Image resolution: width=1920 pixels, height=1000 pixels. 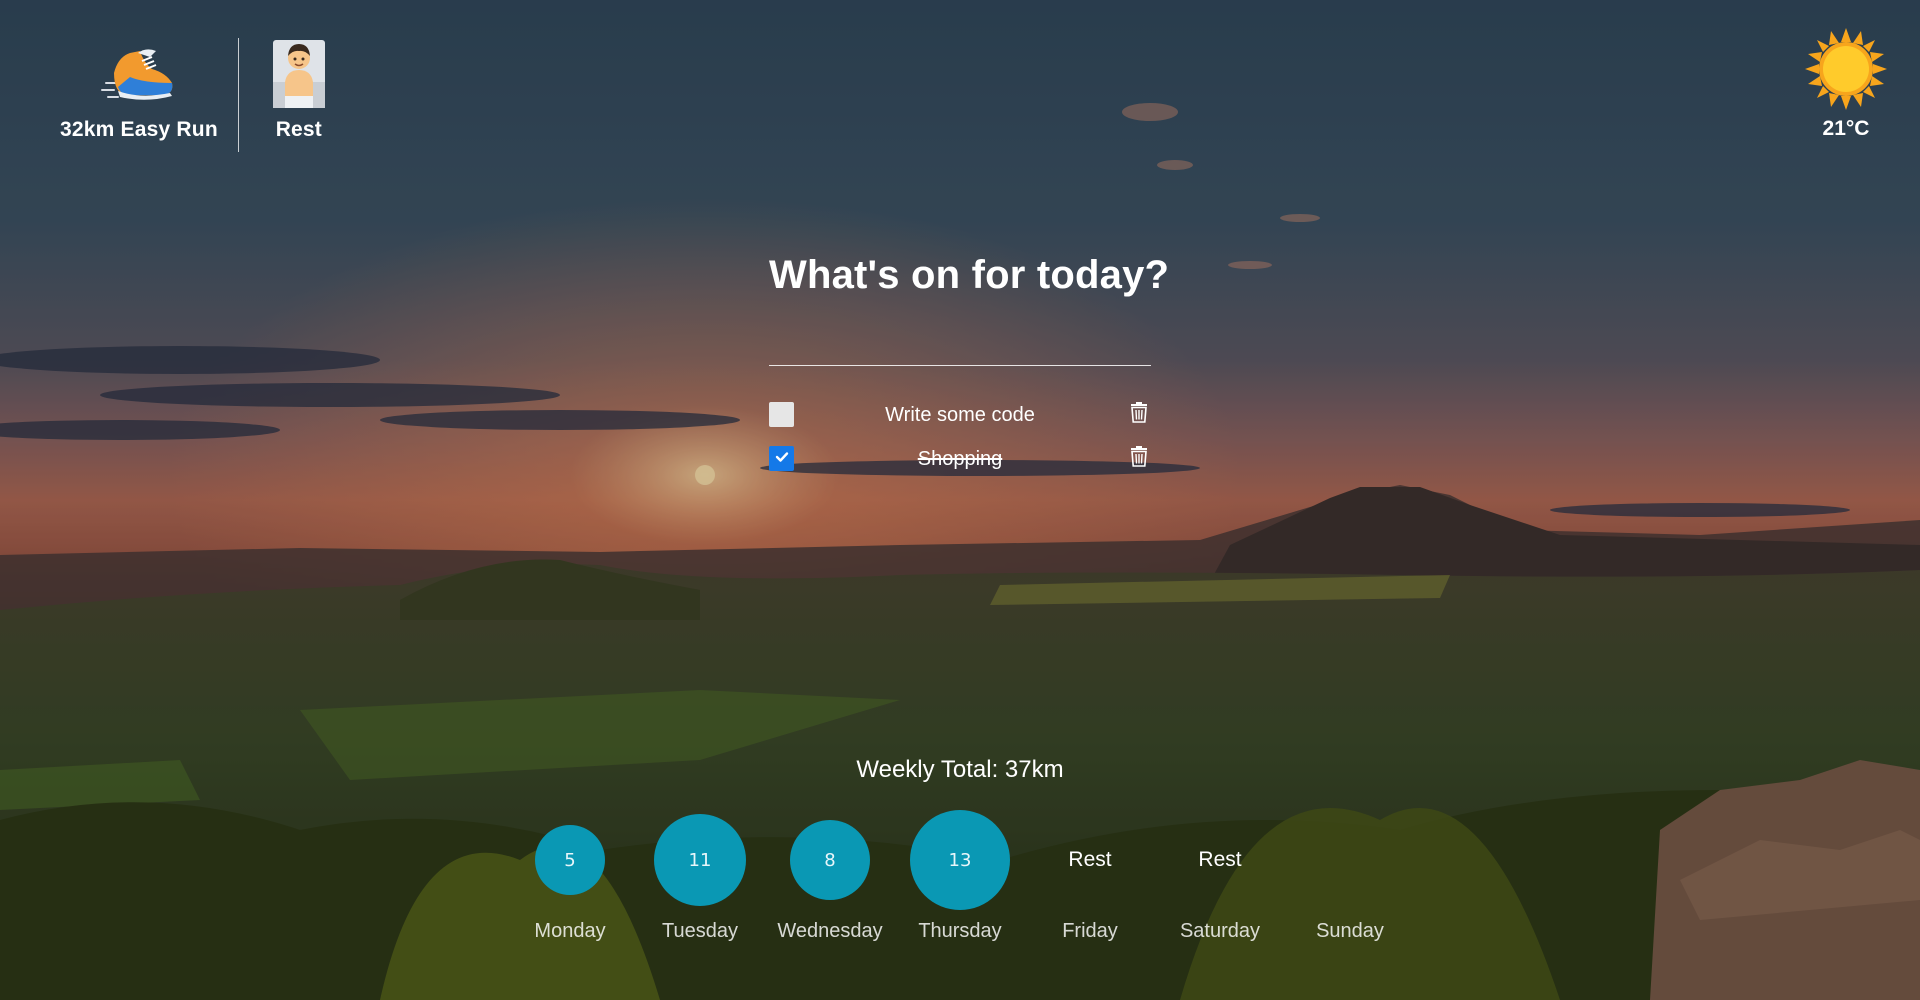 I want to click on person-resting-icon, so click(x=299, y=74).